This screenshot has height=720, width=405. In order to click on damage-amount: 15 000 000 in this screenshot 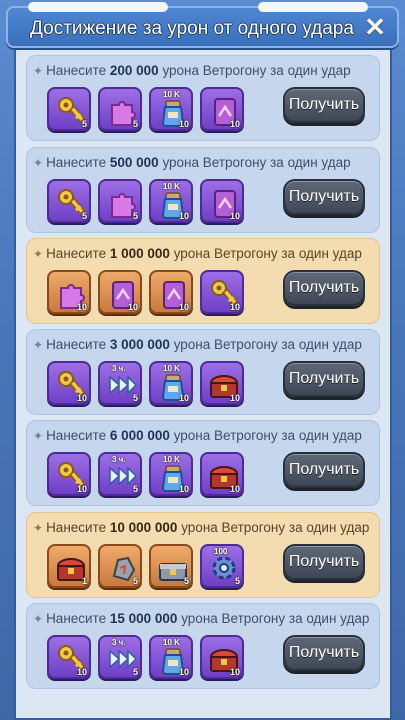, I will do `click(143, 618)`.